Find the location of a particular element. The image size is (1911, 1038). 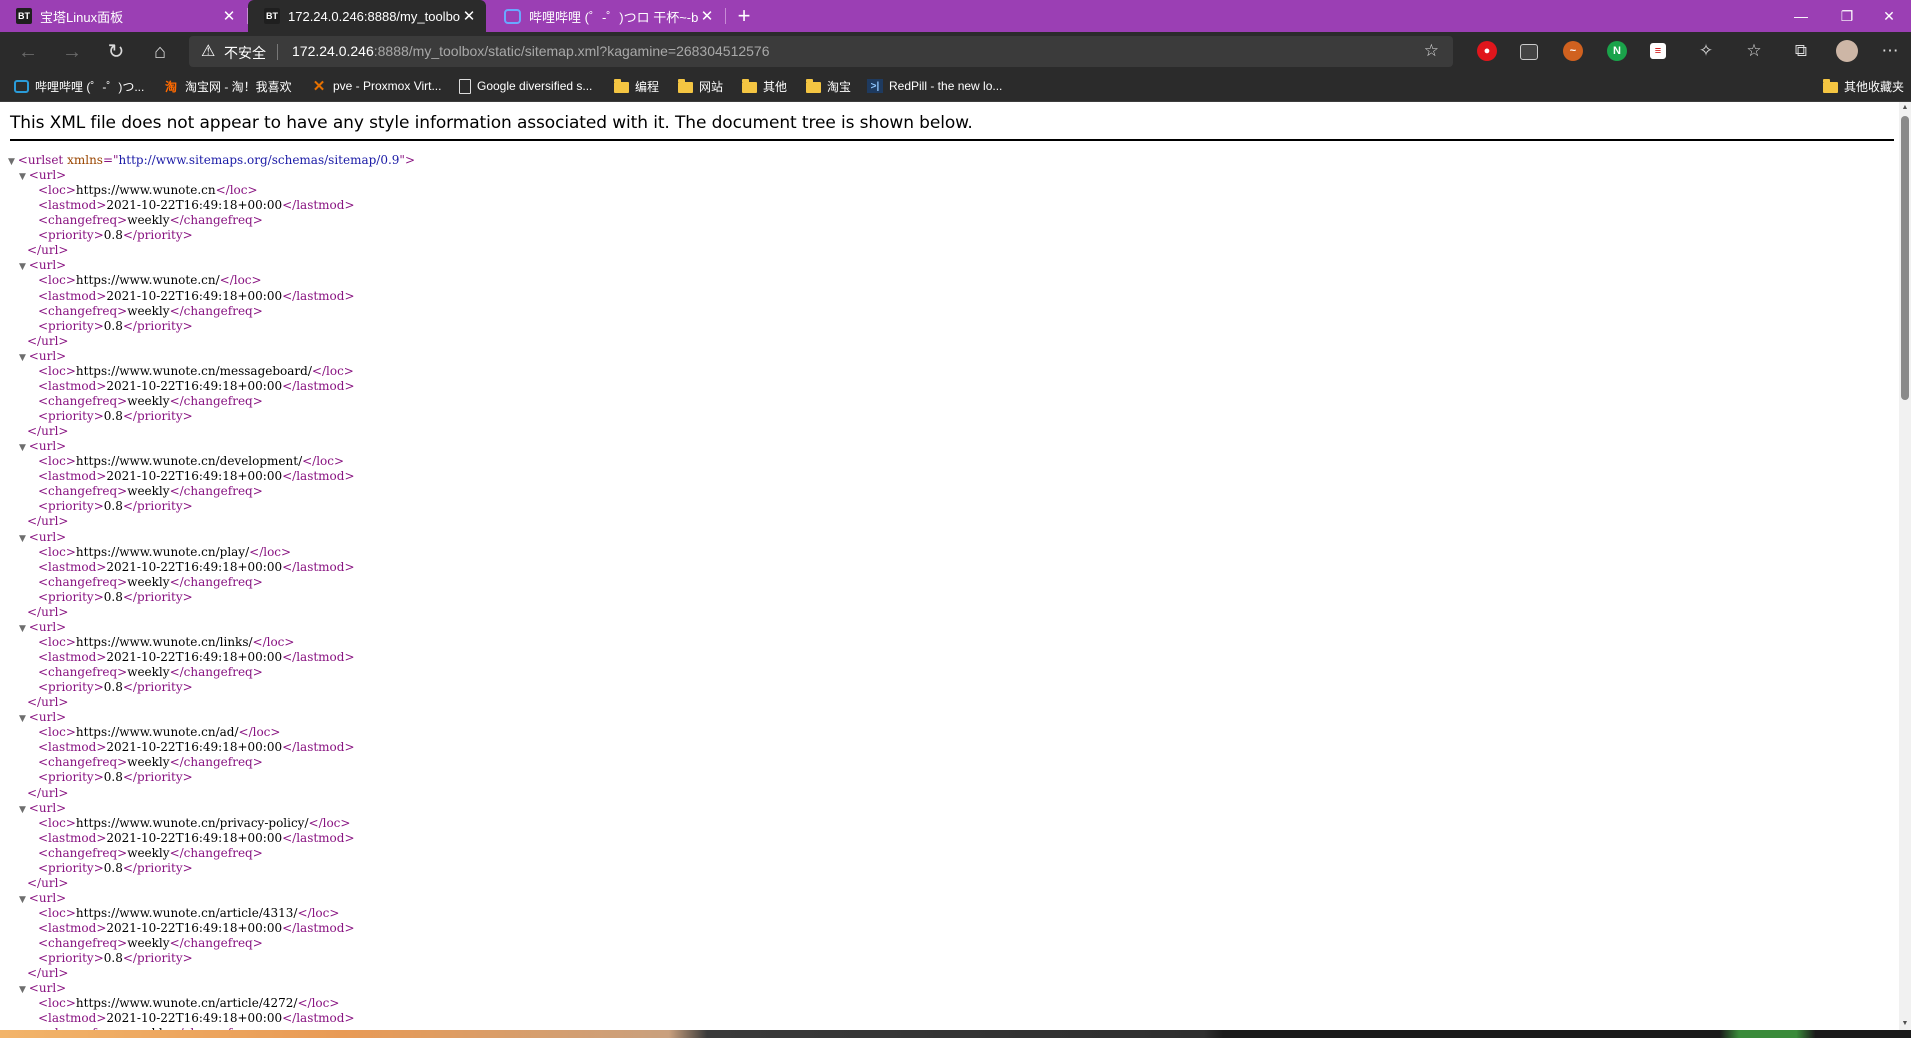

bookmark-folder-other: 其他 is located at coordinates (764, 86).